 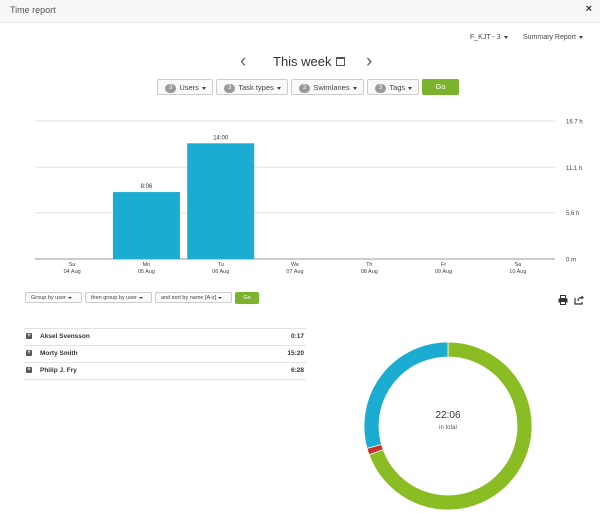 I want to click on user-row: + Morty Smith 15:20, so click(x=165, y=353).